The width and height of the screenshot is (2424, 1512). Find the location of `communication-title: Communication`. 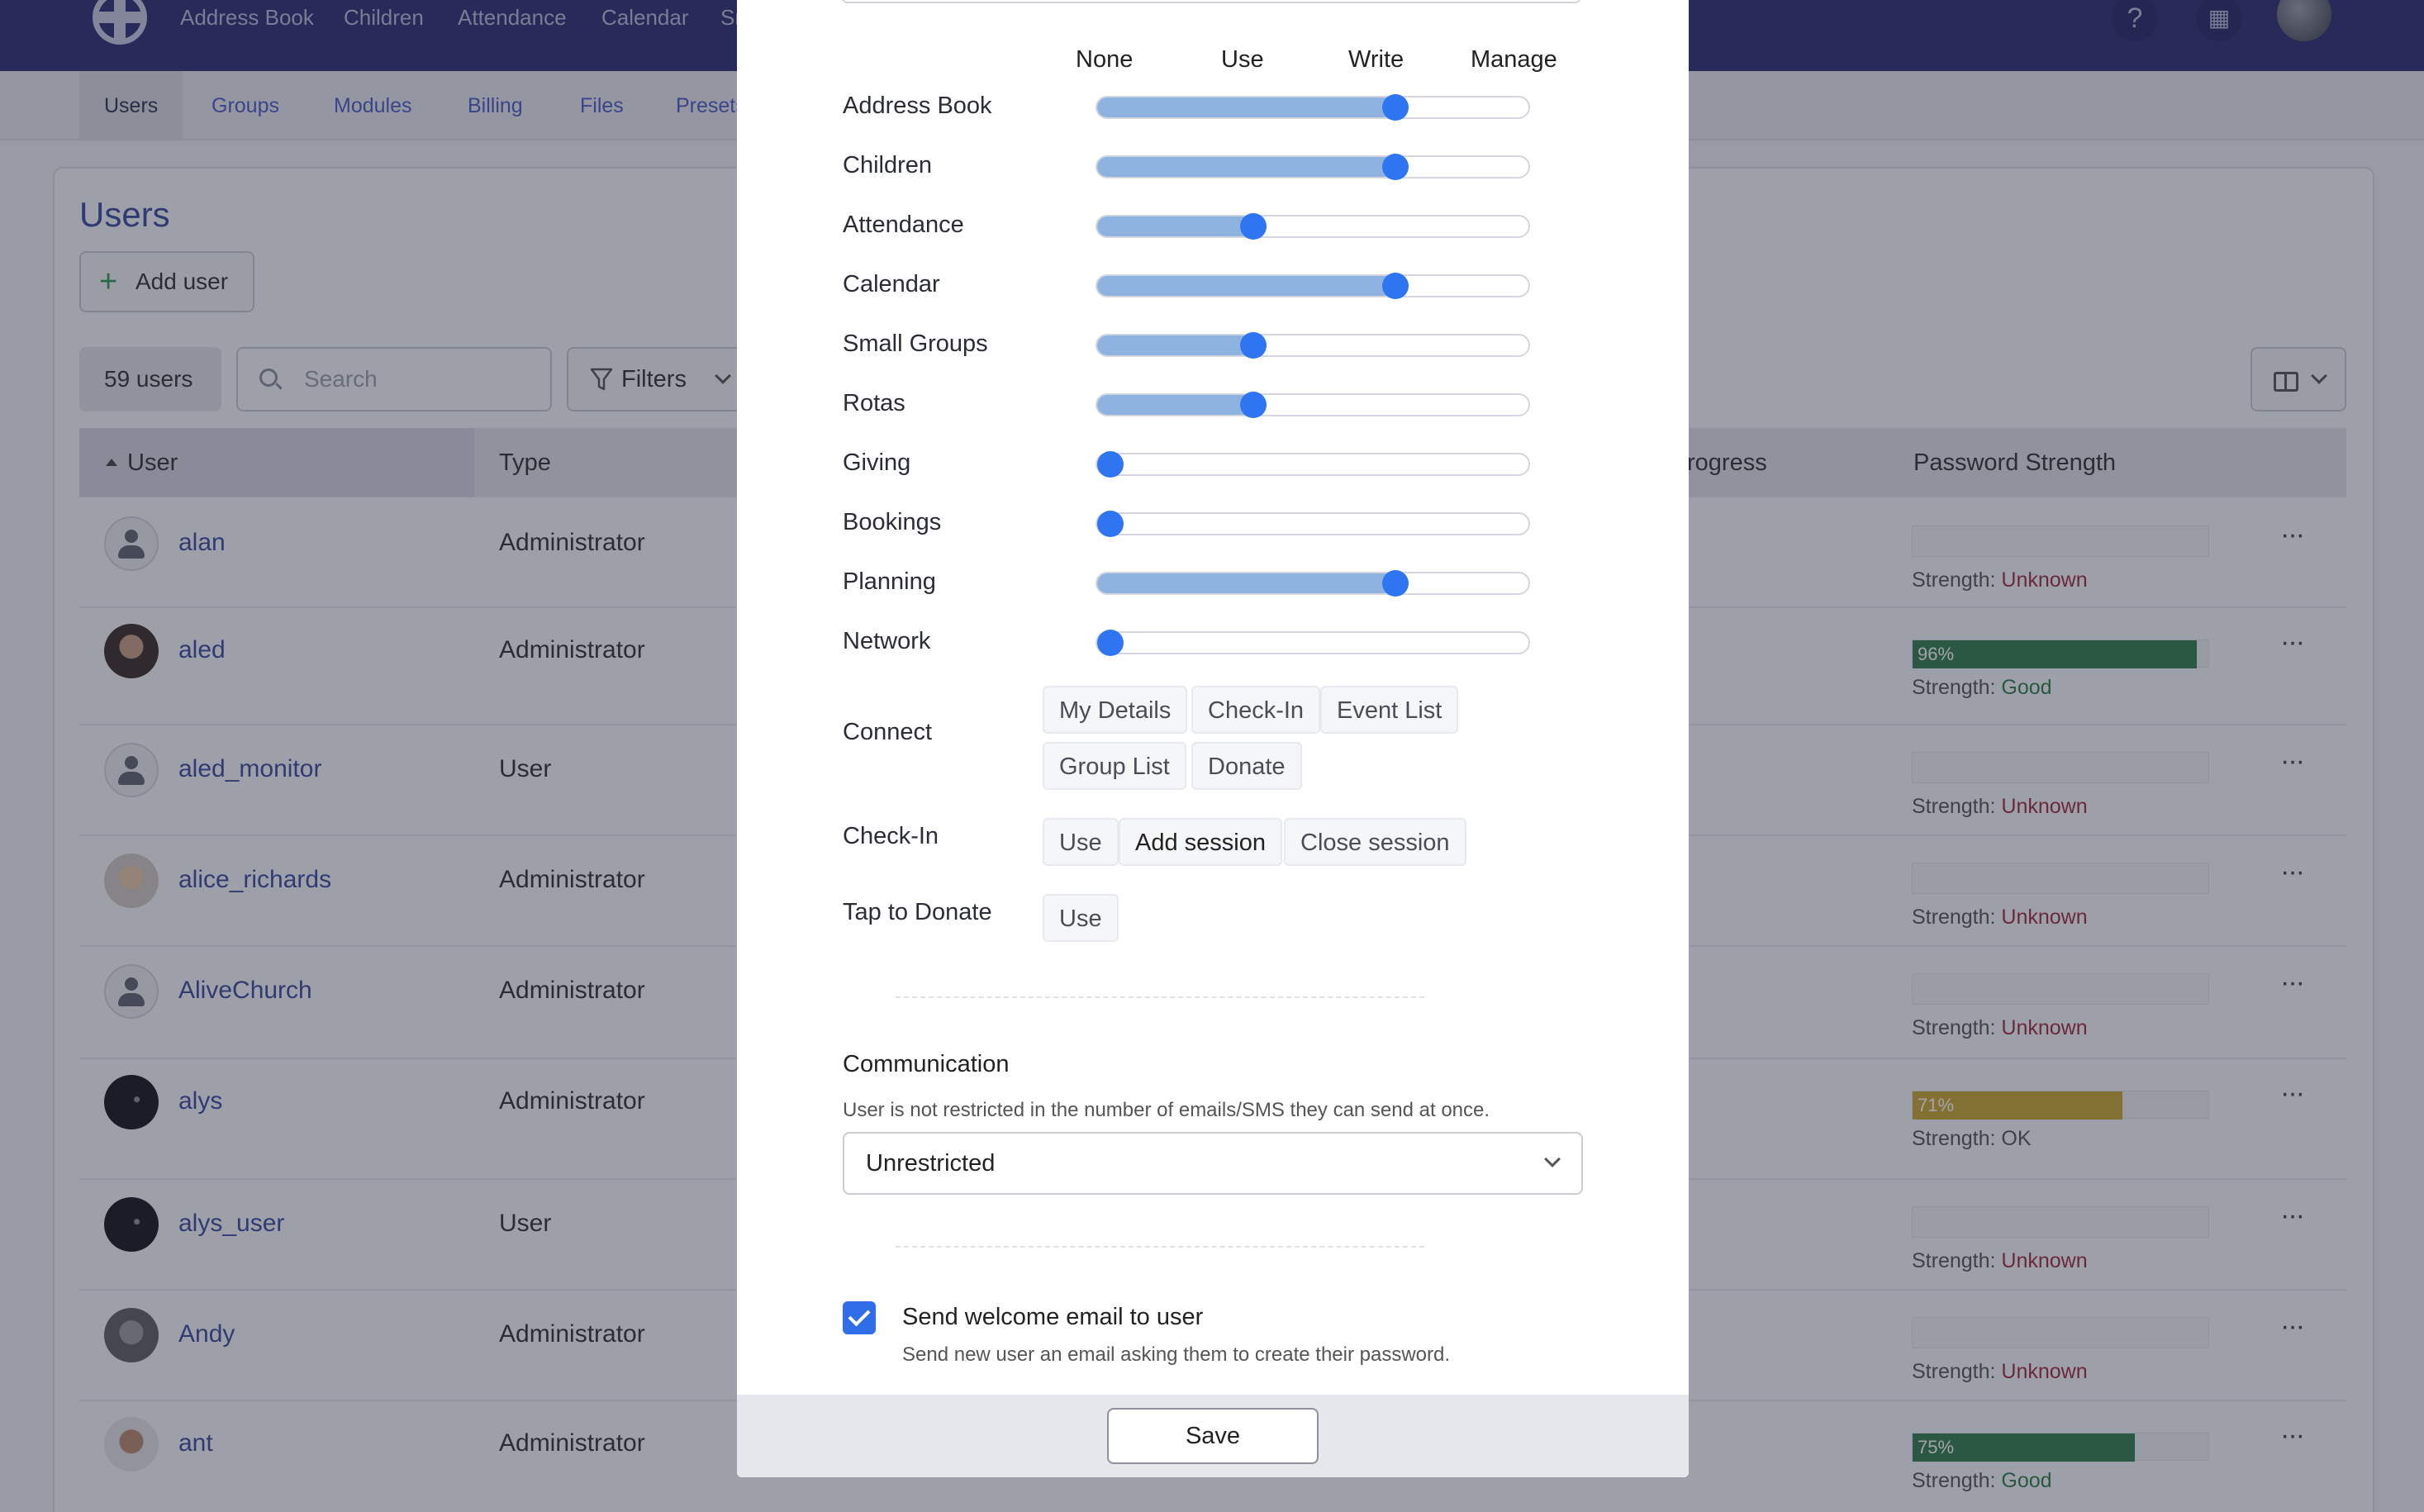

communication-title: Communication is located at coordinates (926, 1064).